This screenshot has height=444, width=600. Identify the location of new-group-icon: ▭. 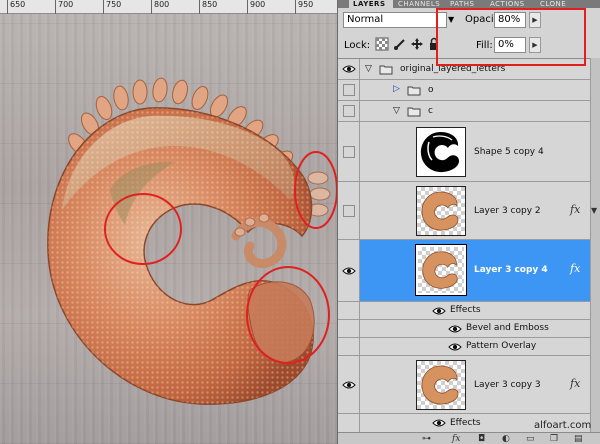
(530, 439).